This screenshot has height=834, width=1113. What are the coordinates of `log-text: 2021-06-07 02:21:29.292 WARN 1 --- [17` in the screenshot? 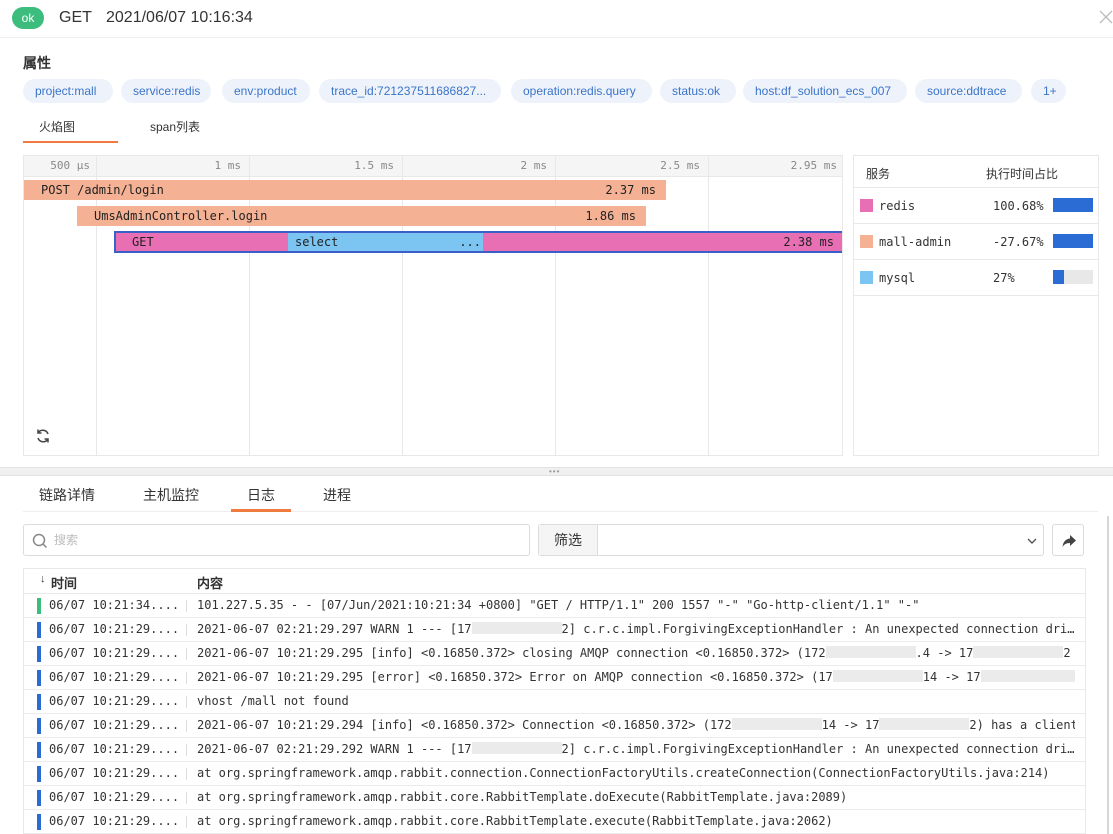 It's located at (334, 749).